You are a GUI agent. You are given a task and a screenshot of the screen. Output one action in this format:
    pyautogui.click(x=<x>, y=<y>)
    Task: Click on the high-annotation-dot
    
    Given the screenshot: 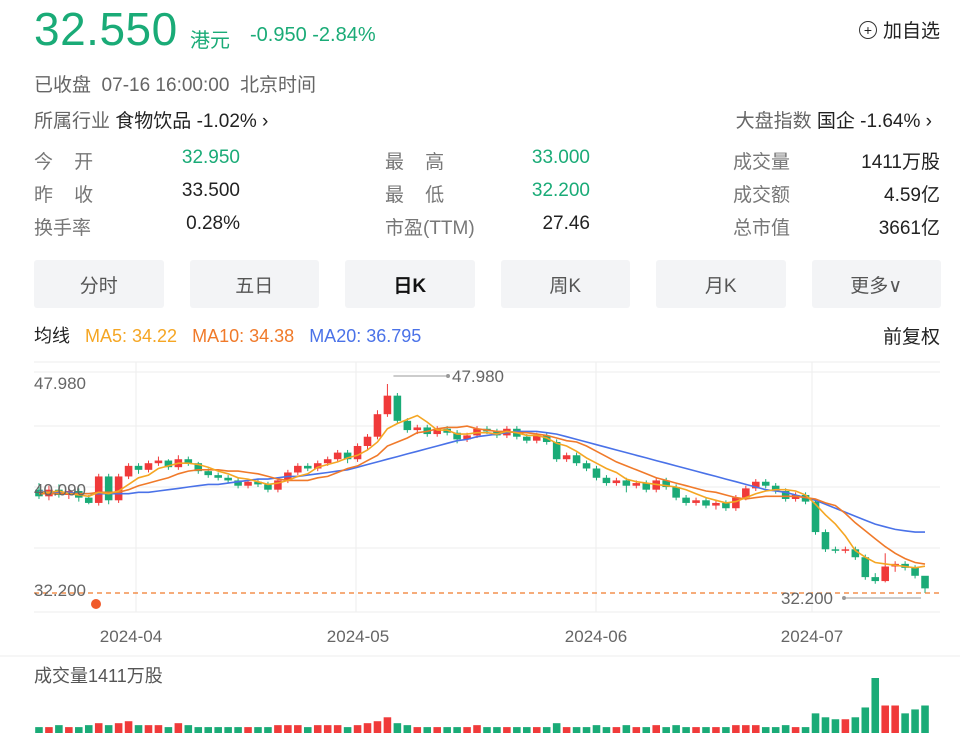 What is the action you would take?
    pyautogui.click(x=448, y=376)
    